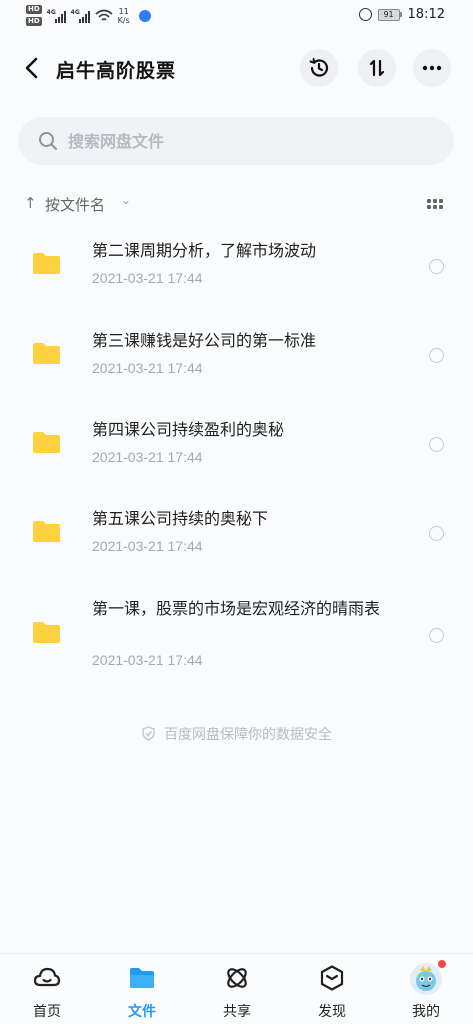 The width and height of the screenshot is (473, 1024). Describe the element at coordinates (236, 367) in the screenshot. I see `list-item: 第三课赚钱是好公司的第一标准 2021-03-21 17:44` at that location.